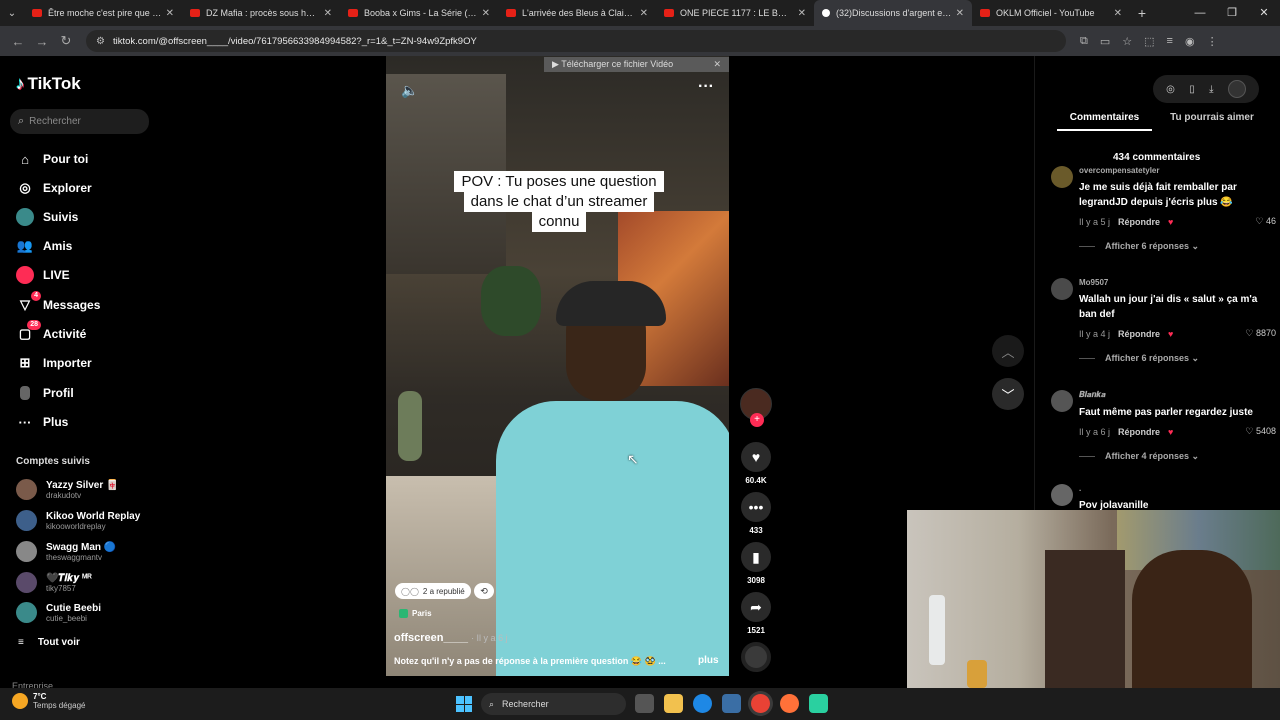 This screenshot has width=1280, height=720. Describe the element at coordinates (78, 520) in the screenshot. I see `followed-account: Kikoo World Replay kikooworldreplay` at that location.